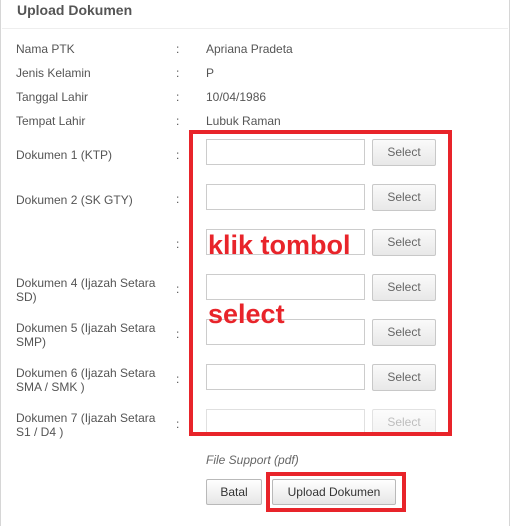 The height and width of the screenshot is (526, 521). Describe the element at coordinates (234, 492) in the screenshot. I see `cancel-button: Batal` at that location.